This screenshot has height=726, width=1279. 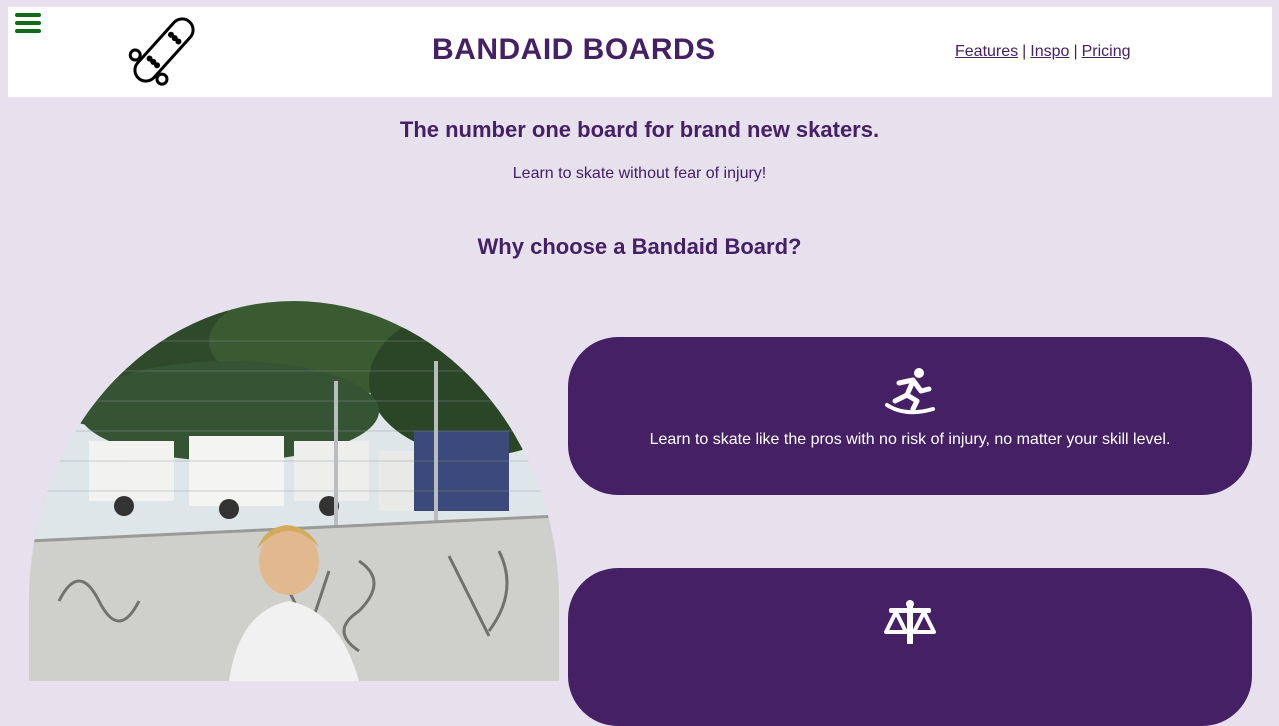 I want to click on balance-scale-icon, so click(x=910, y=622).